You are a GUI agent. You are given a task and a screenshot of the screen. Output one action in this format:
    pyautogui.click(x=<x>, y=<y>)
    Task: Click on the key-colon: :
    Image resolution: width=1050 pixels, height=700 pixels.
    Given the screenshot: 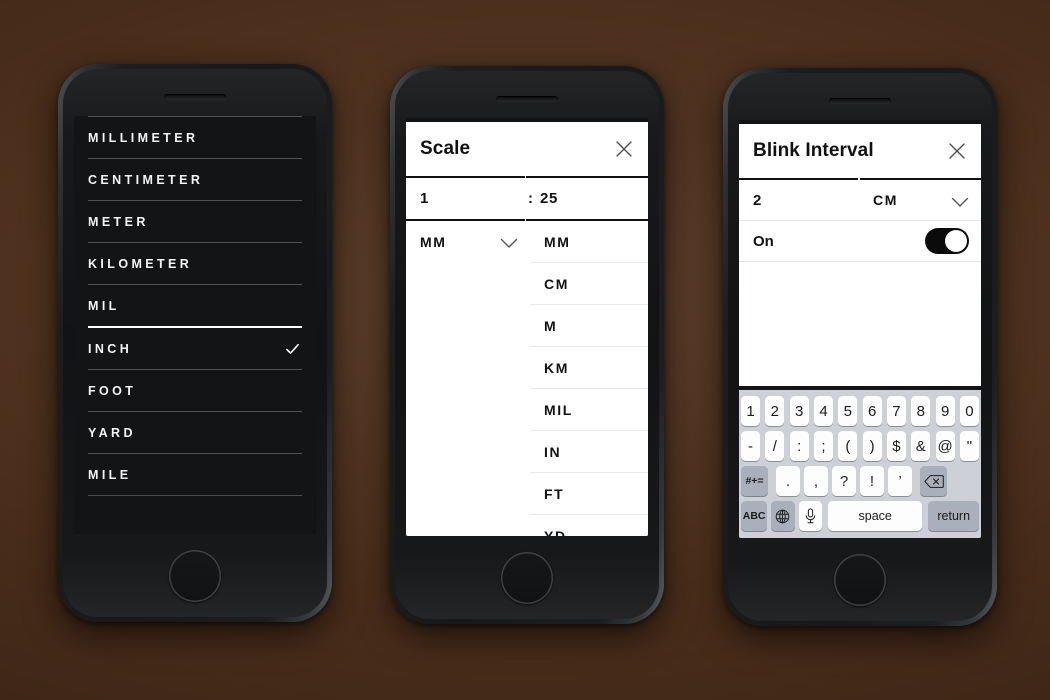 What is the action you would take?
    pyautogui.click(x=799, y=446)
    